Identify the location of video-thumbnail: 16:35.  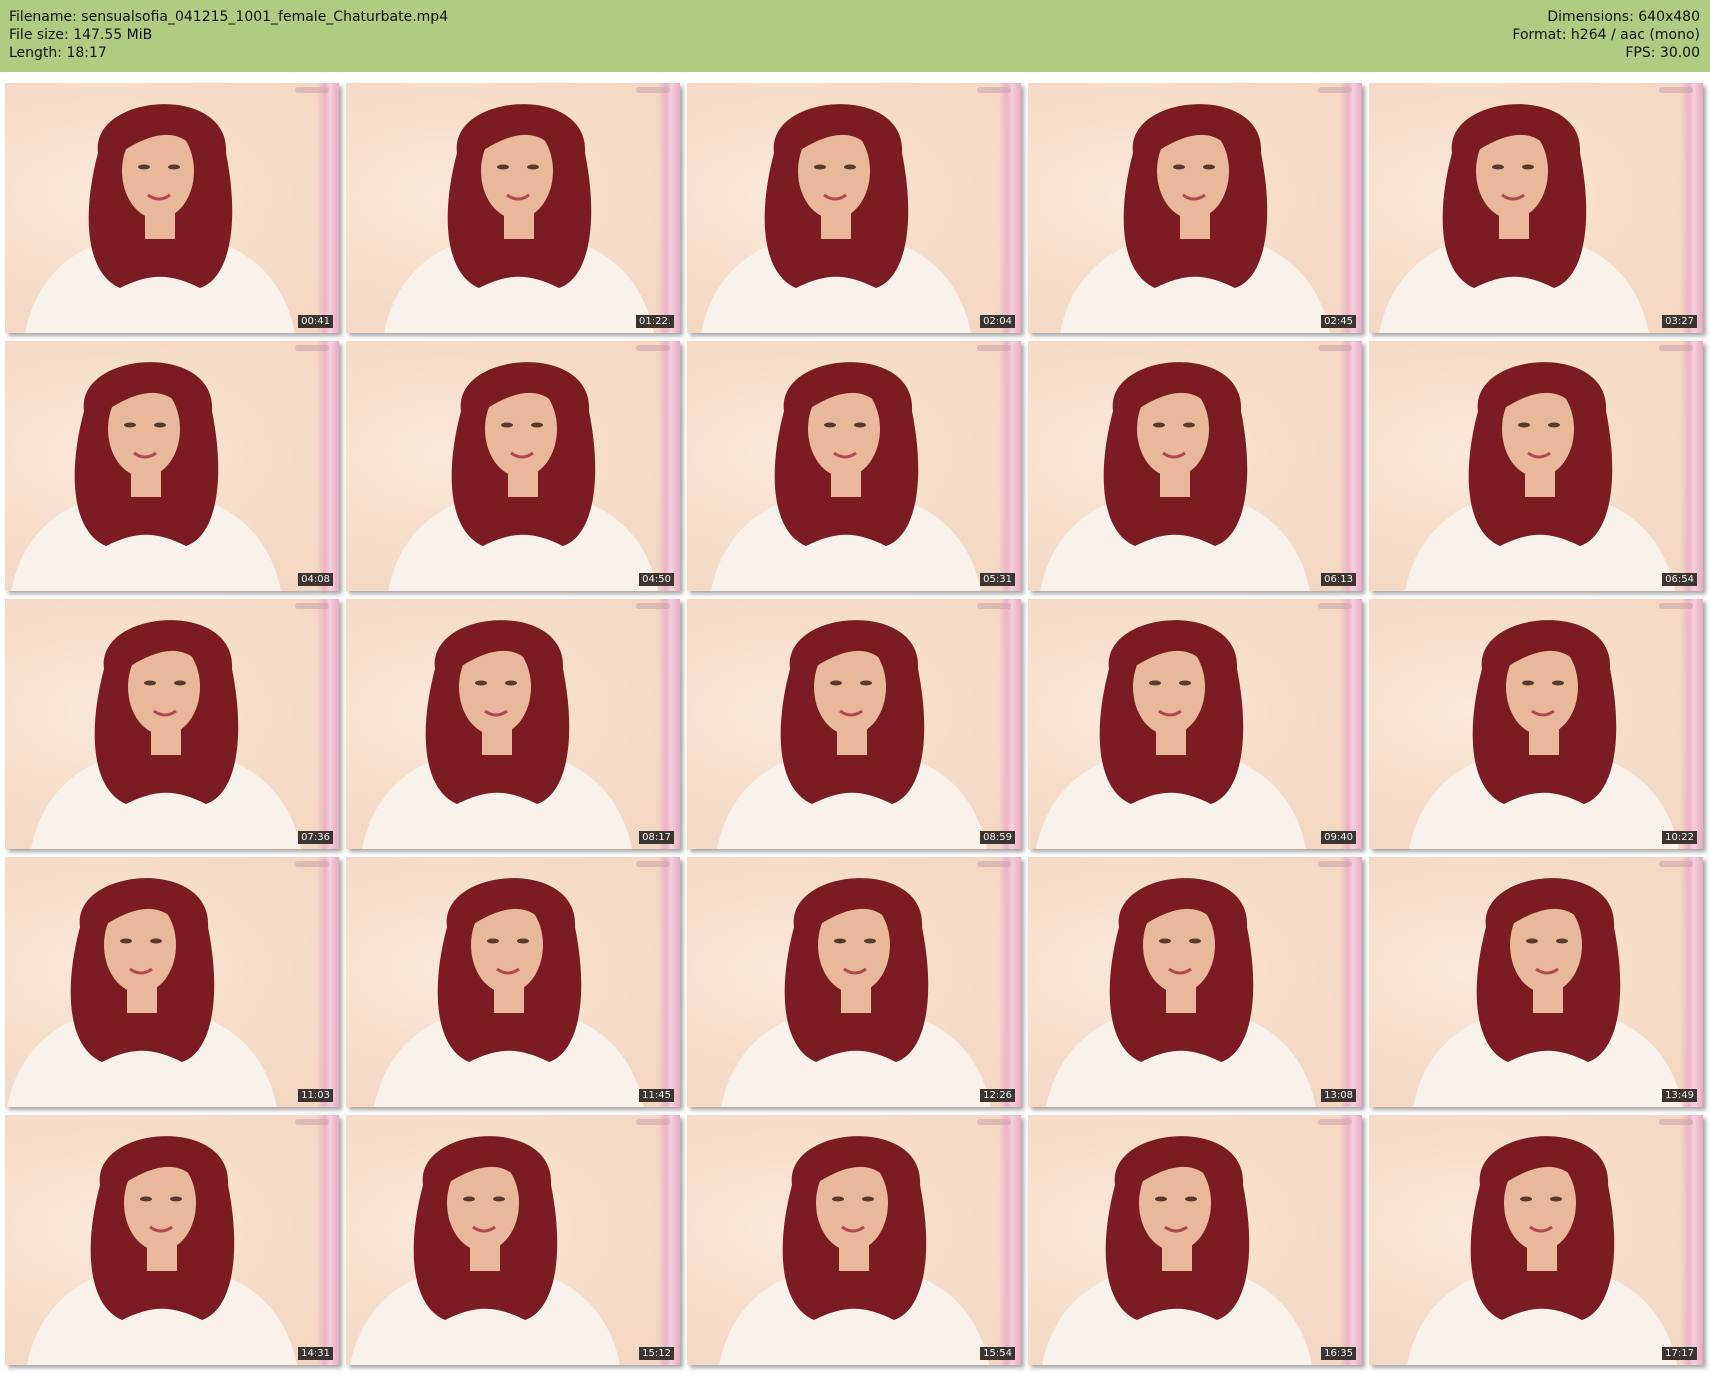
(1195, 1240).